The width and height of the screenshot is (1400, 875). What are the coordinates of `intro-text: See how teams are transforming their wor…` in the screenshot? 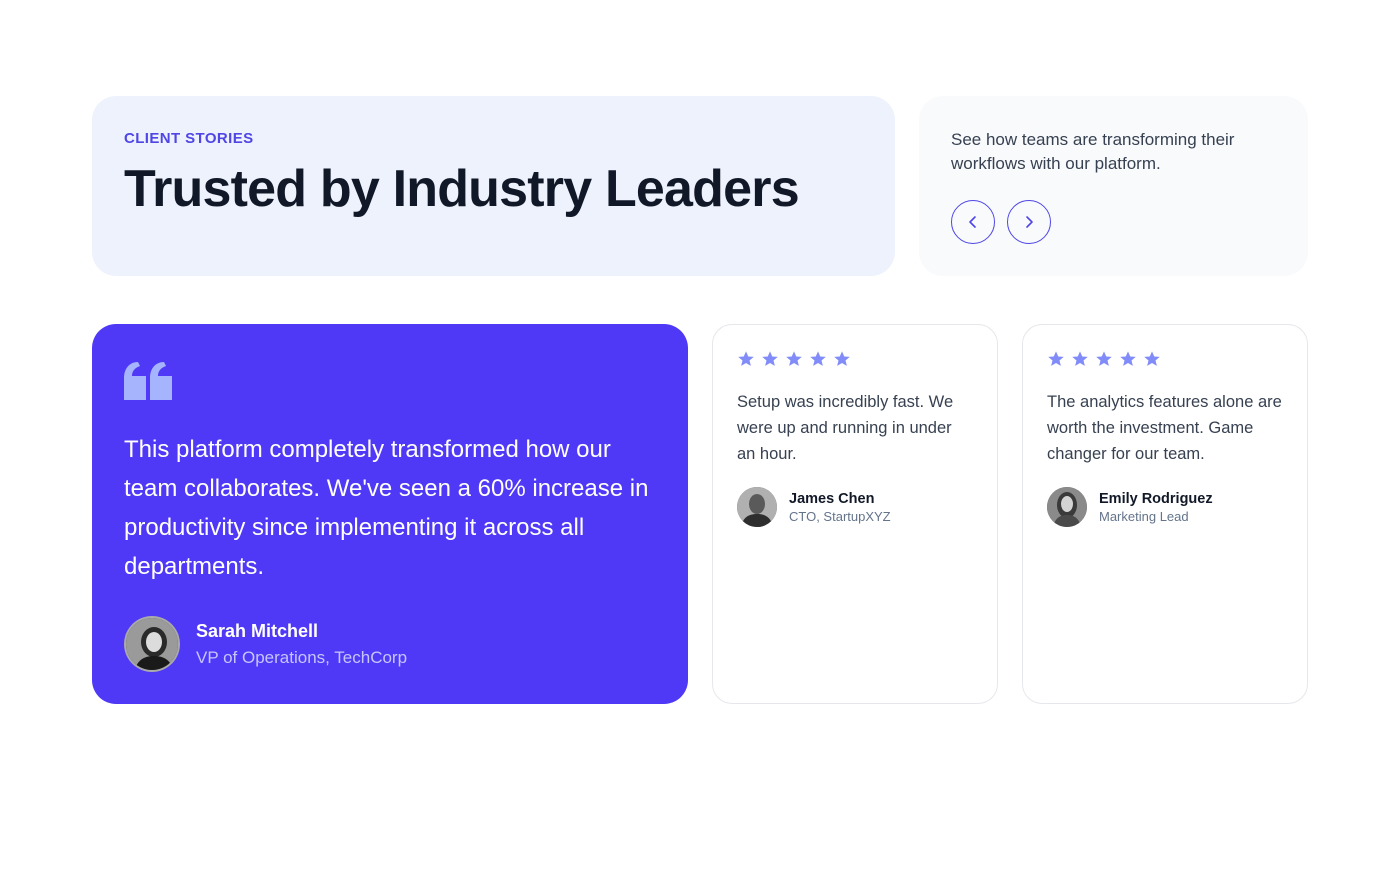 It's located at (1093, 151).